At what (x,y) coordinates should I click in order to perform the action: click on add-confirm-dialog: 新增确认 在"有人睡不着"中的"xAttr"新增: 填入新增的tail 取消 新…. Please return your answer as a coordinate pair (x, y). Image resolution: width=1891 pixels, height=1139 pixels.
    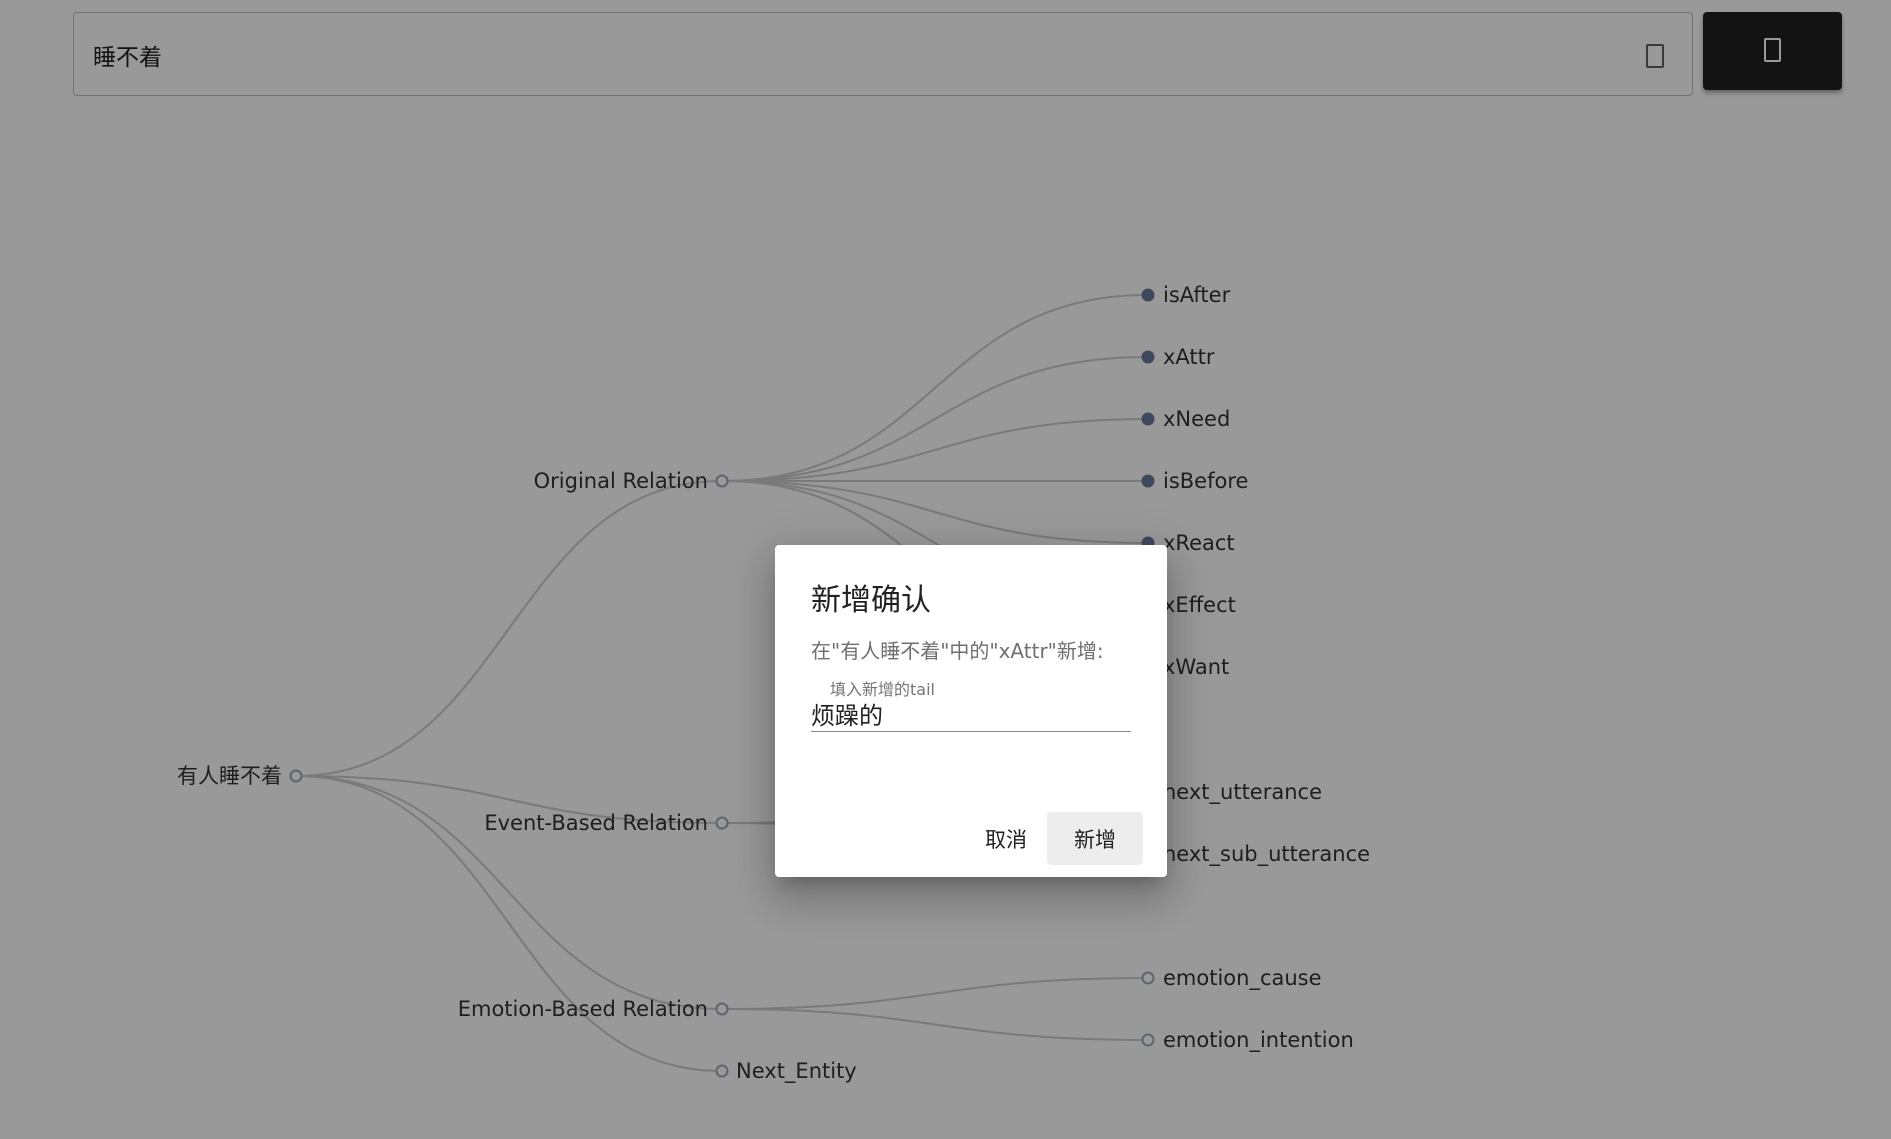
    Looking at the image, I should click on (971, 711).